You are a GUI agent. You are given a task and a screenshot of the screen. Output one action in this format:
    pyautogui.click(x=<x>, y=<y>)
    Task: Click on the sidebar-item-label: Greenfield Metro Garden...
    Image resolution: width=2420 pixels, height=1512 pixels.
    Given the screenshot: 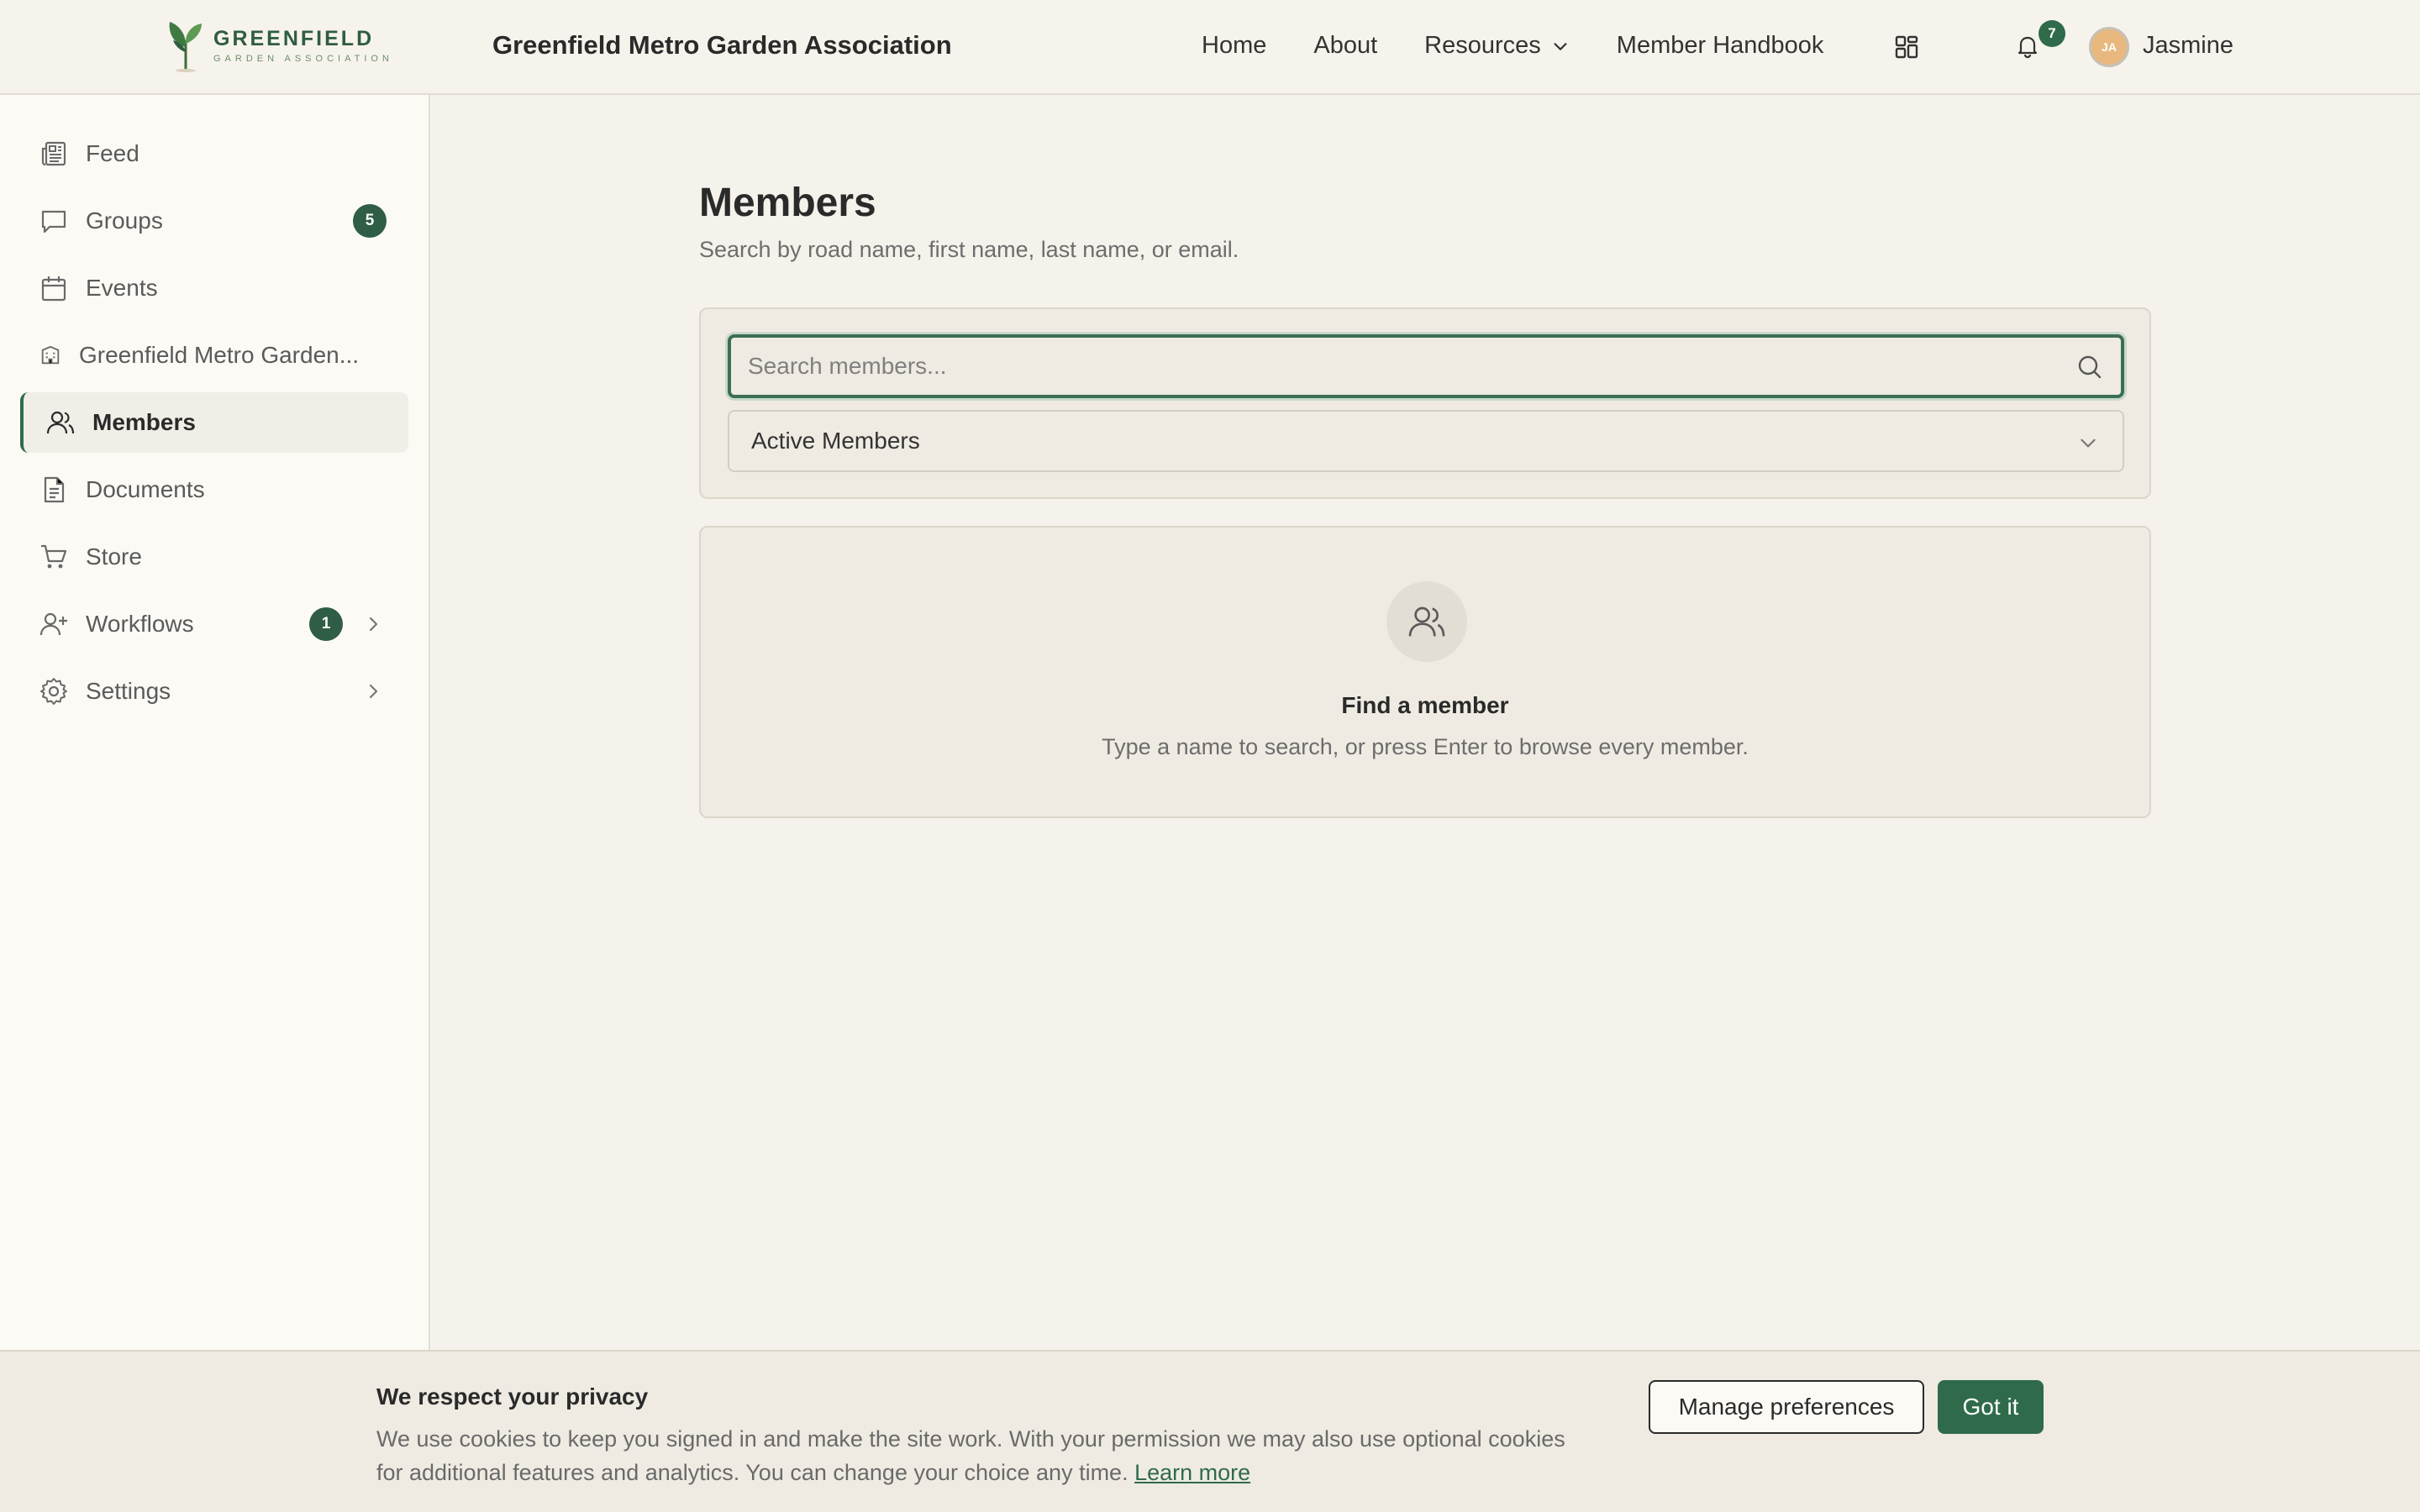 What is the action you would take?
    pyautogui.click(x=219, y=355)
    